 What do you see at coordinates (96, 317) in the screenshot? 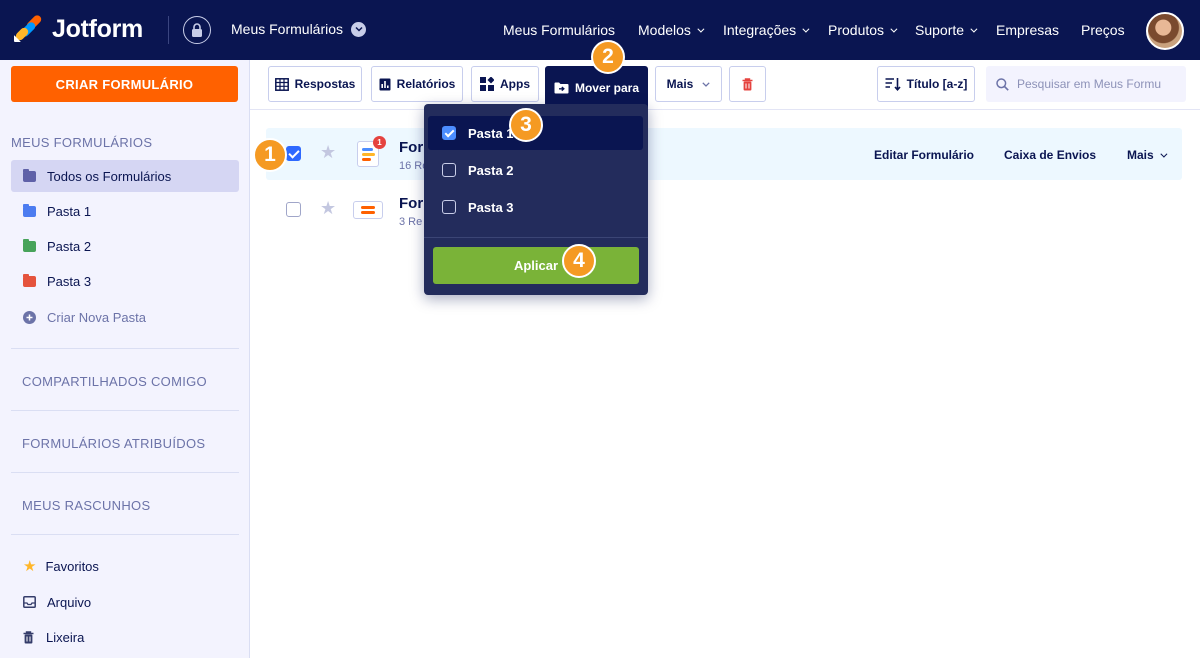
I see `sidebar-item-label: Criar Nova Pasta` at bounding box center [96, 317].